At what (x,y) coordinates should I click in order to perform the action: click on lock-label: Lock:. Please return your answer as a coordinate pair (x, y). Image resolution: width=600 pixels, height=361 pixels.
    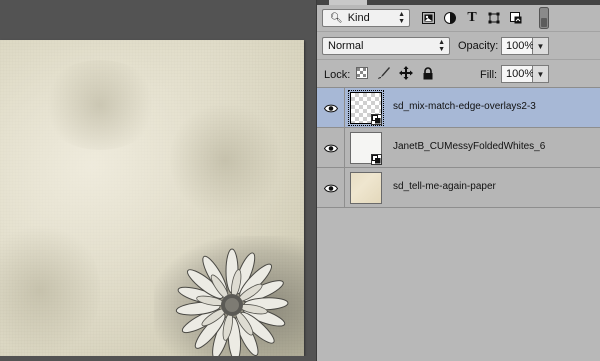
    Looking at the image, I should click on (337, 75).